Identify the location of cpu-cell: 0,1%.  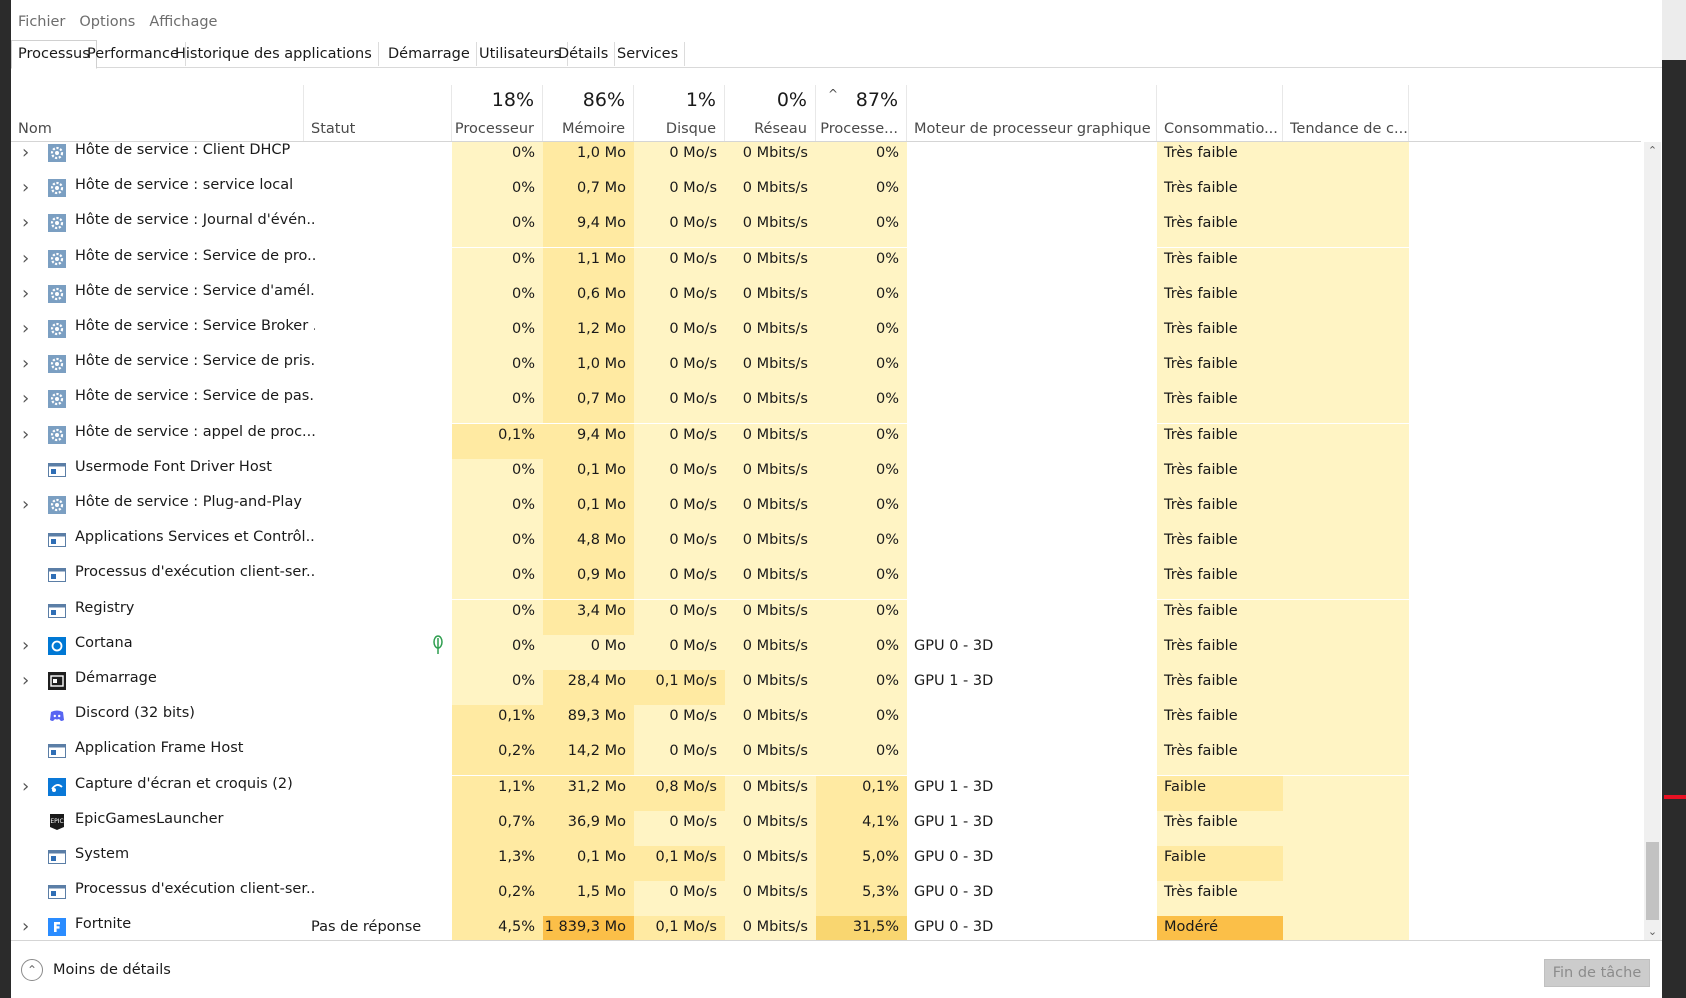
(497, 441).